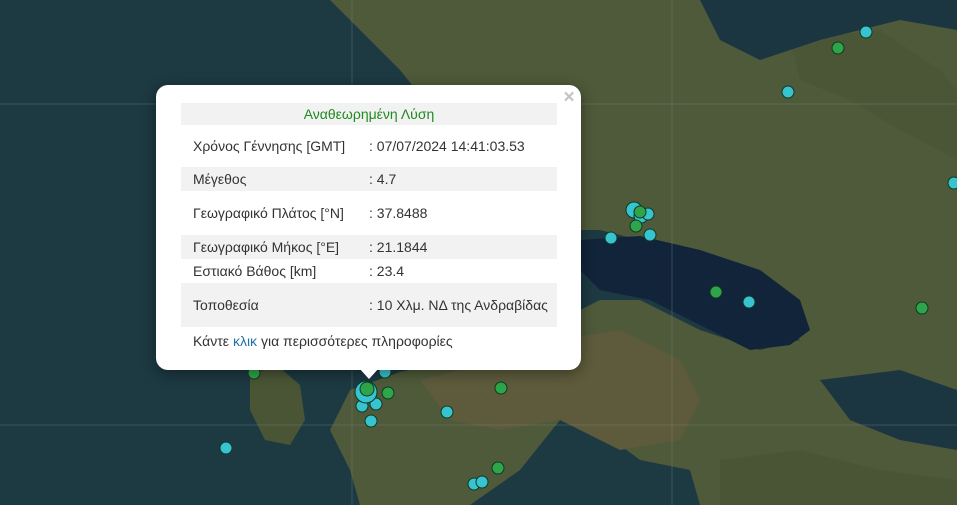 This screenshot has height=505, width=957. Describe the element at coordinates (398, 213) in the screenshot. I see `info-value: : 37.8488` at that location.